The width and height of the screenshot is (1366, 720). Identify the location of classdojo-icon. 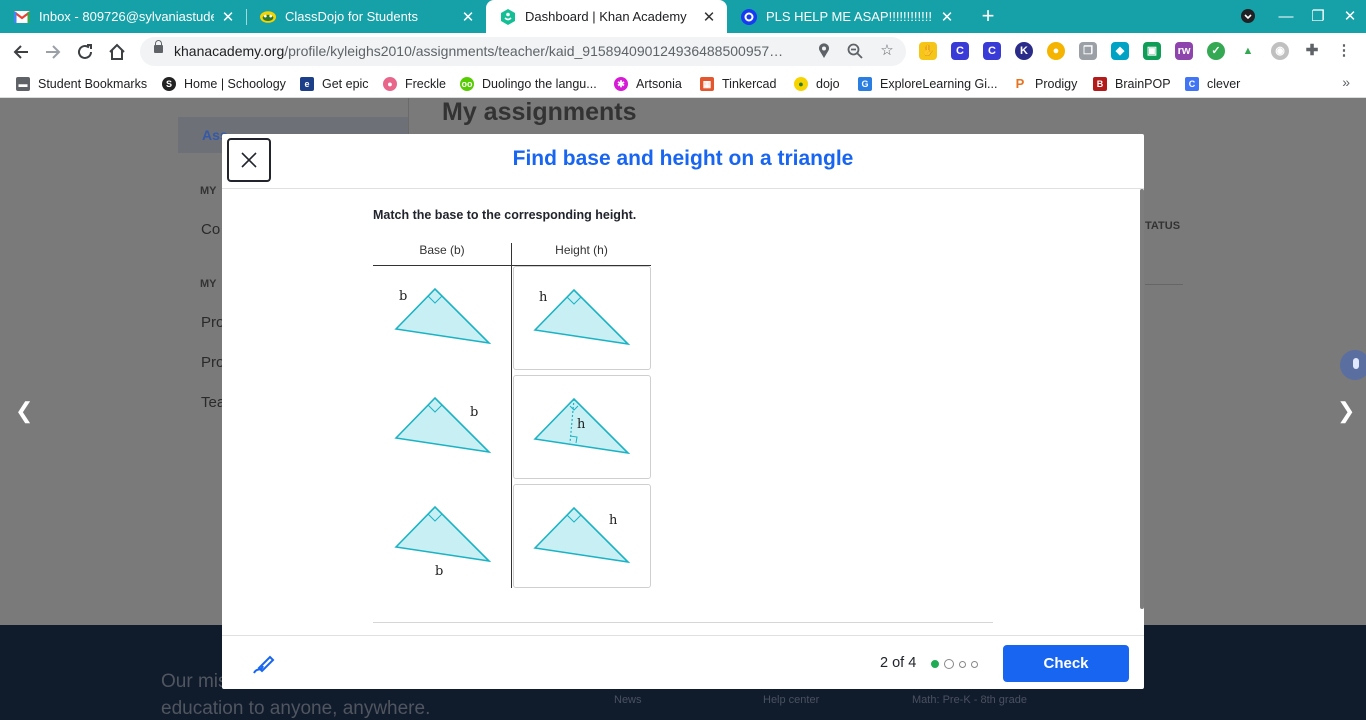
(268, 17).